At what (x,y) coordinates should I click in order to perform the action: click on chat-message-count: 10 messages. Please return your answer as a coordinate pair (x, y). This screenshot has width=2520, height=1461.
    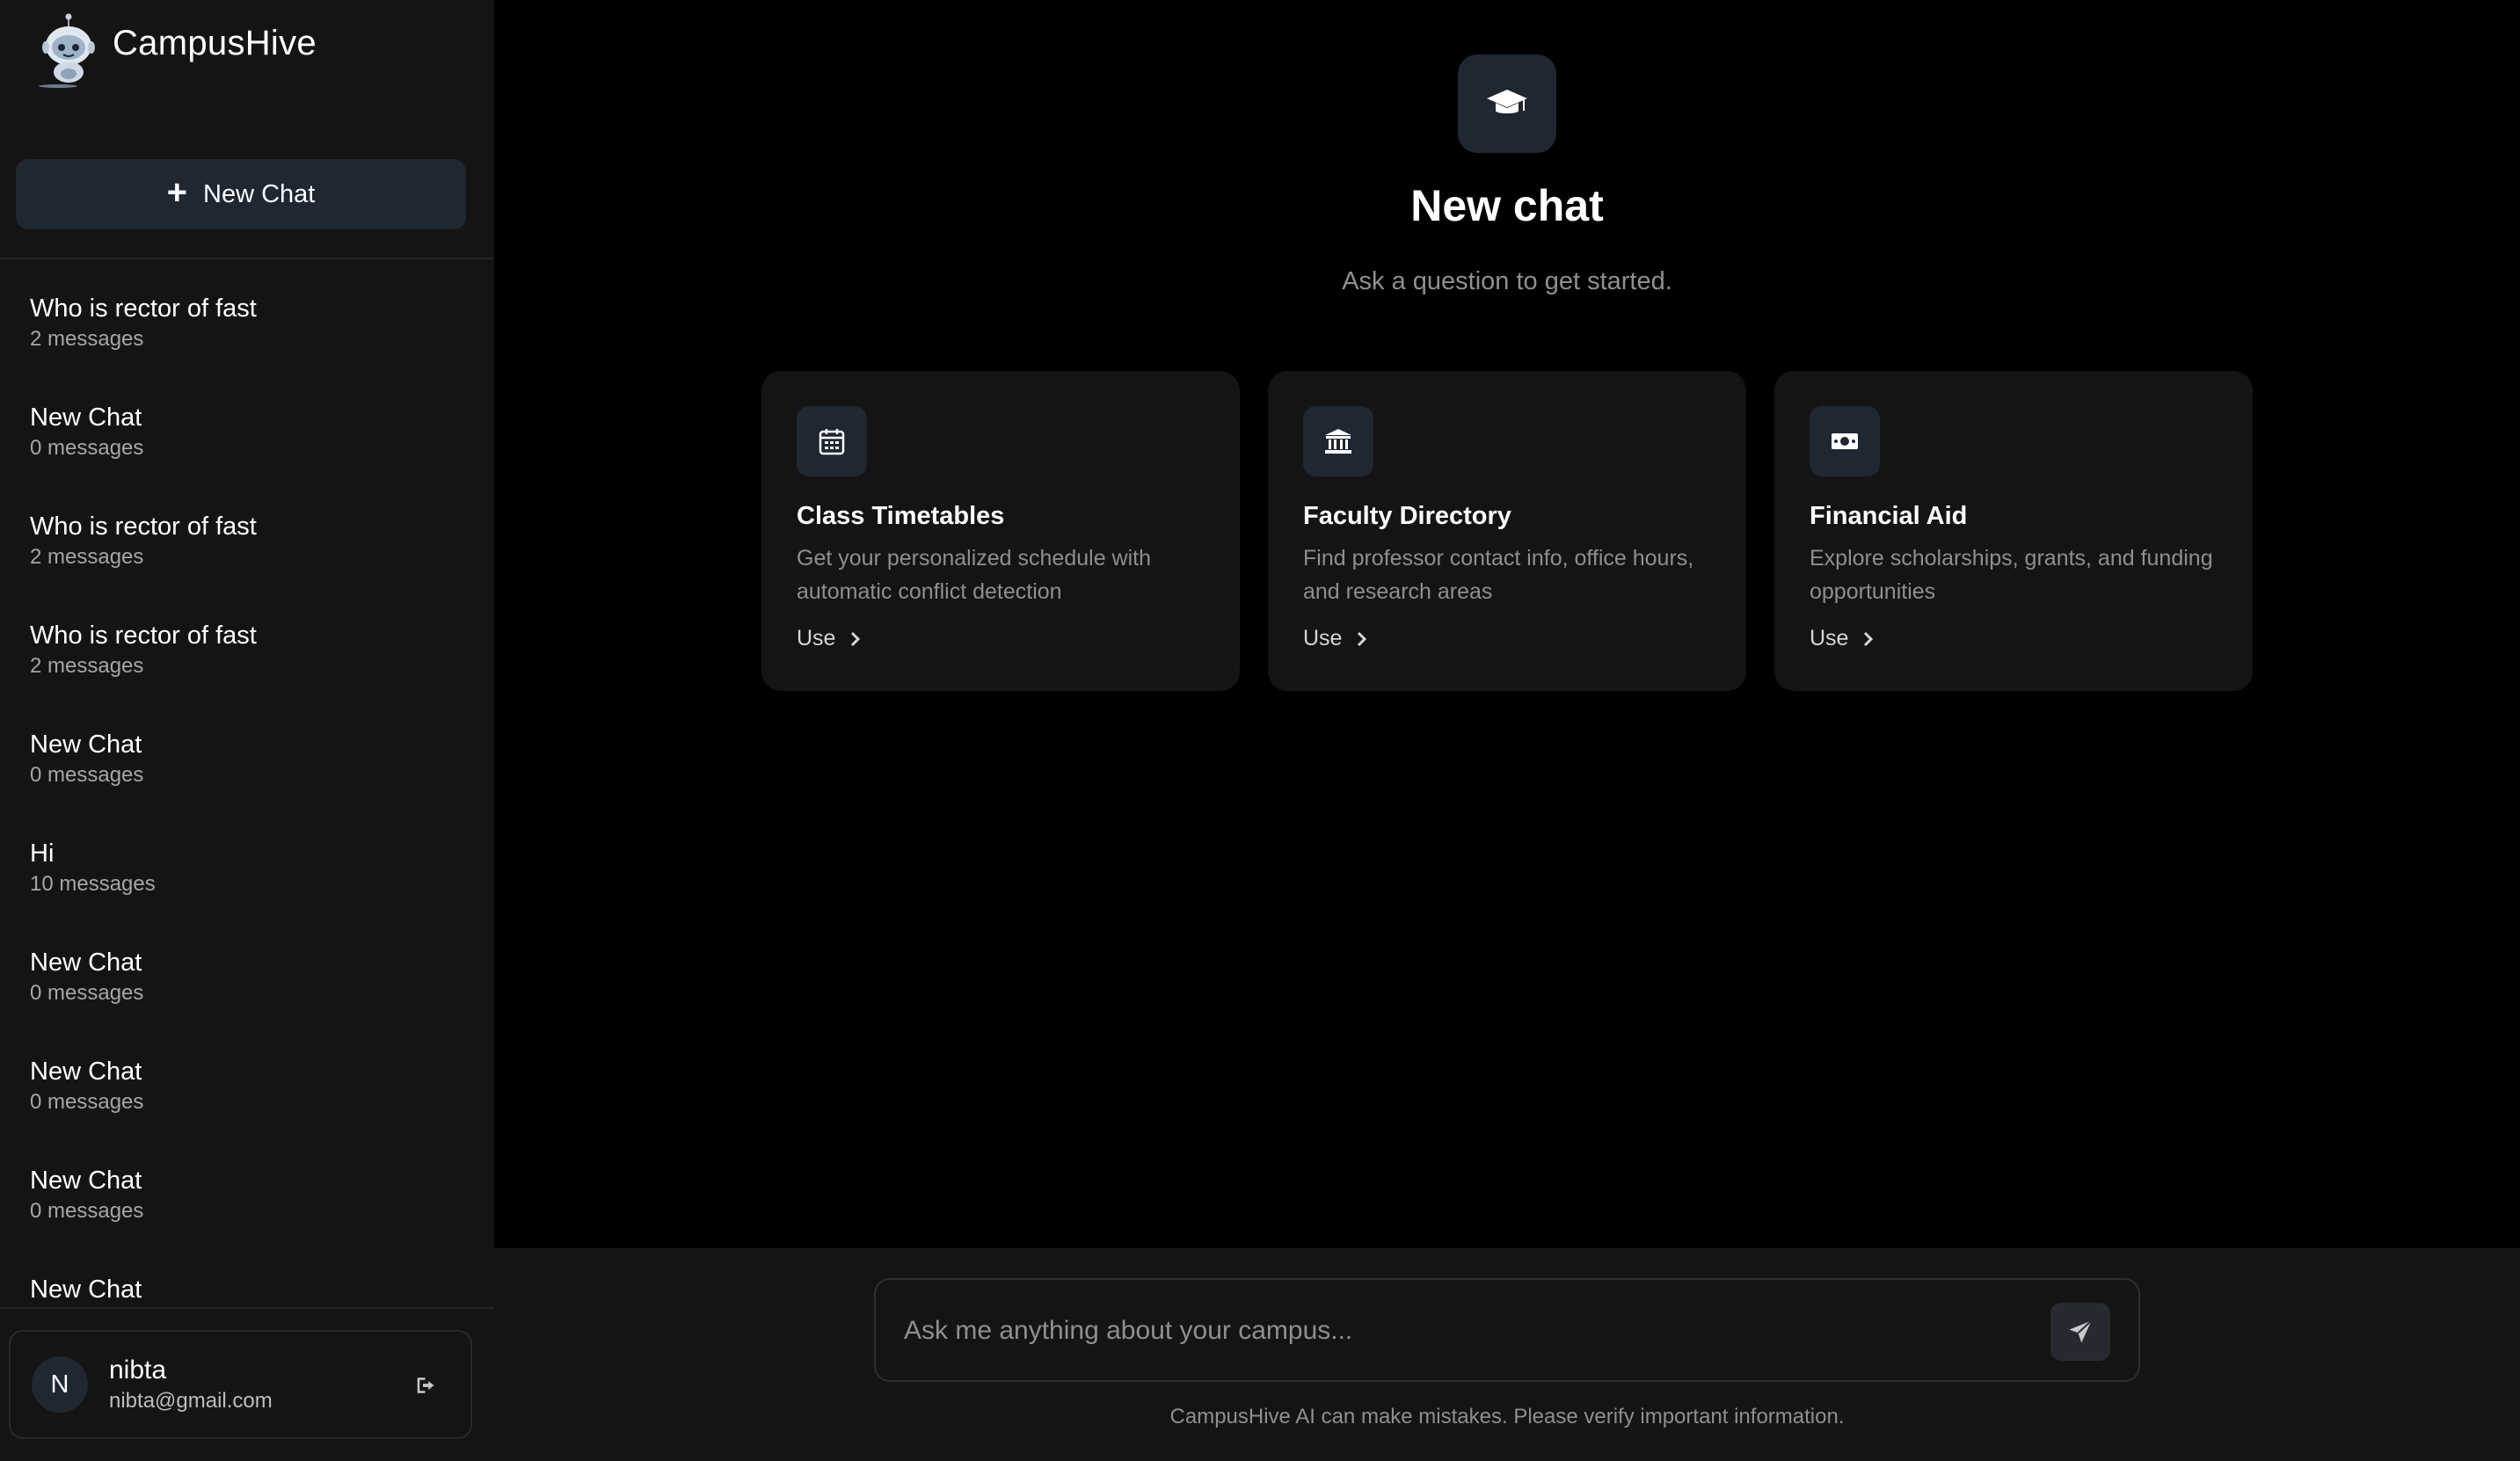
    Looking at the image, I should click on (93, 884).